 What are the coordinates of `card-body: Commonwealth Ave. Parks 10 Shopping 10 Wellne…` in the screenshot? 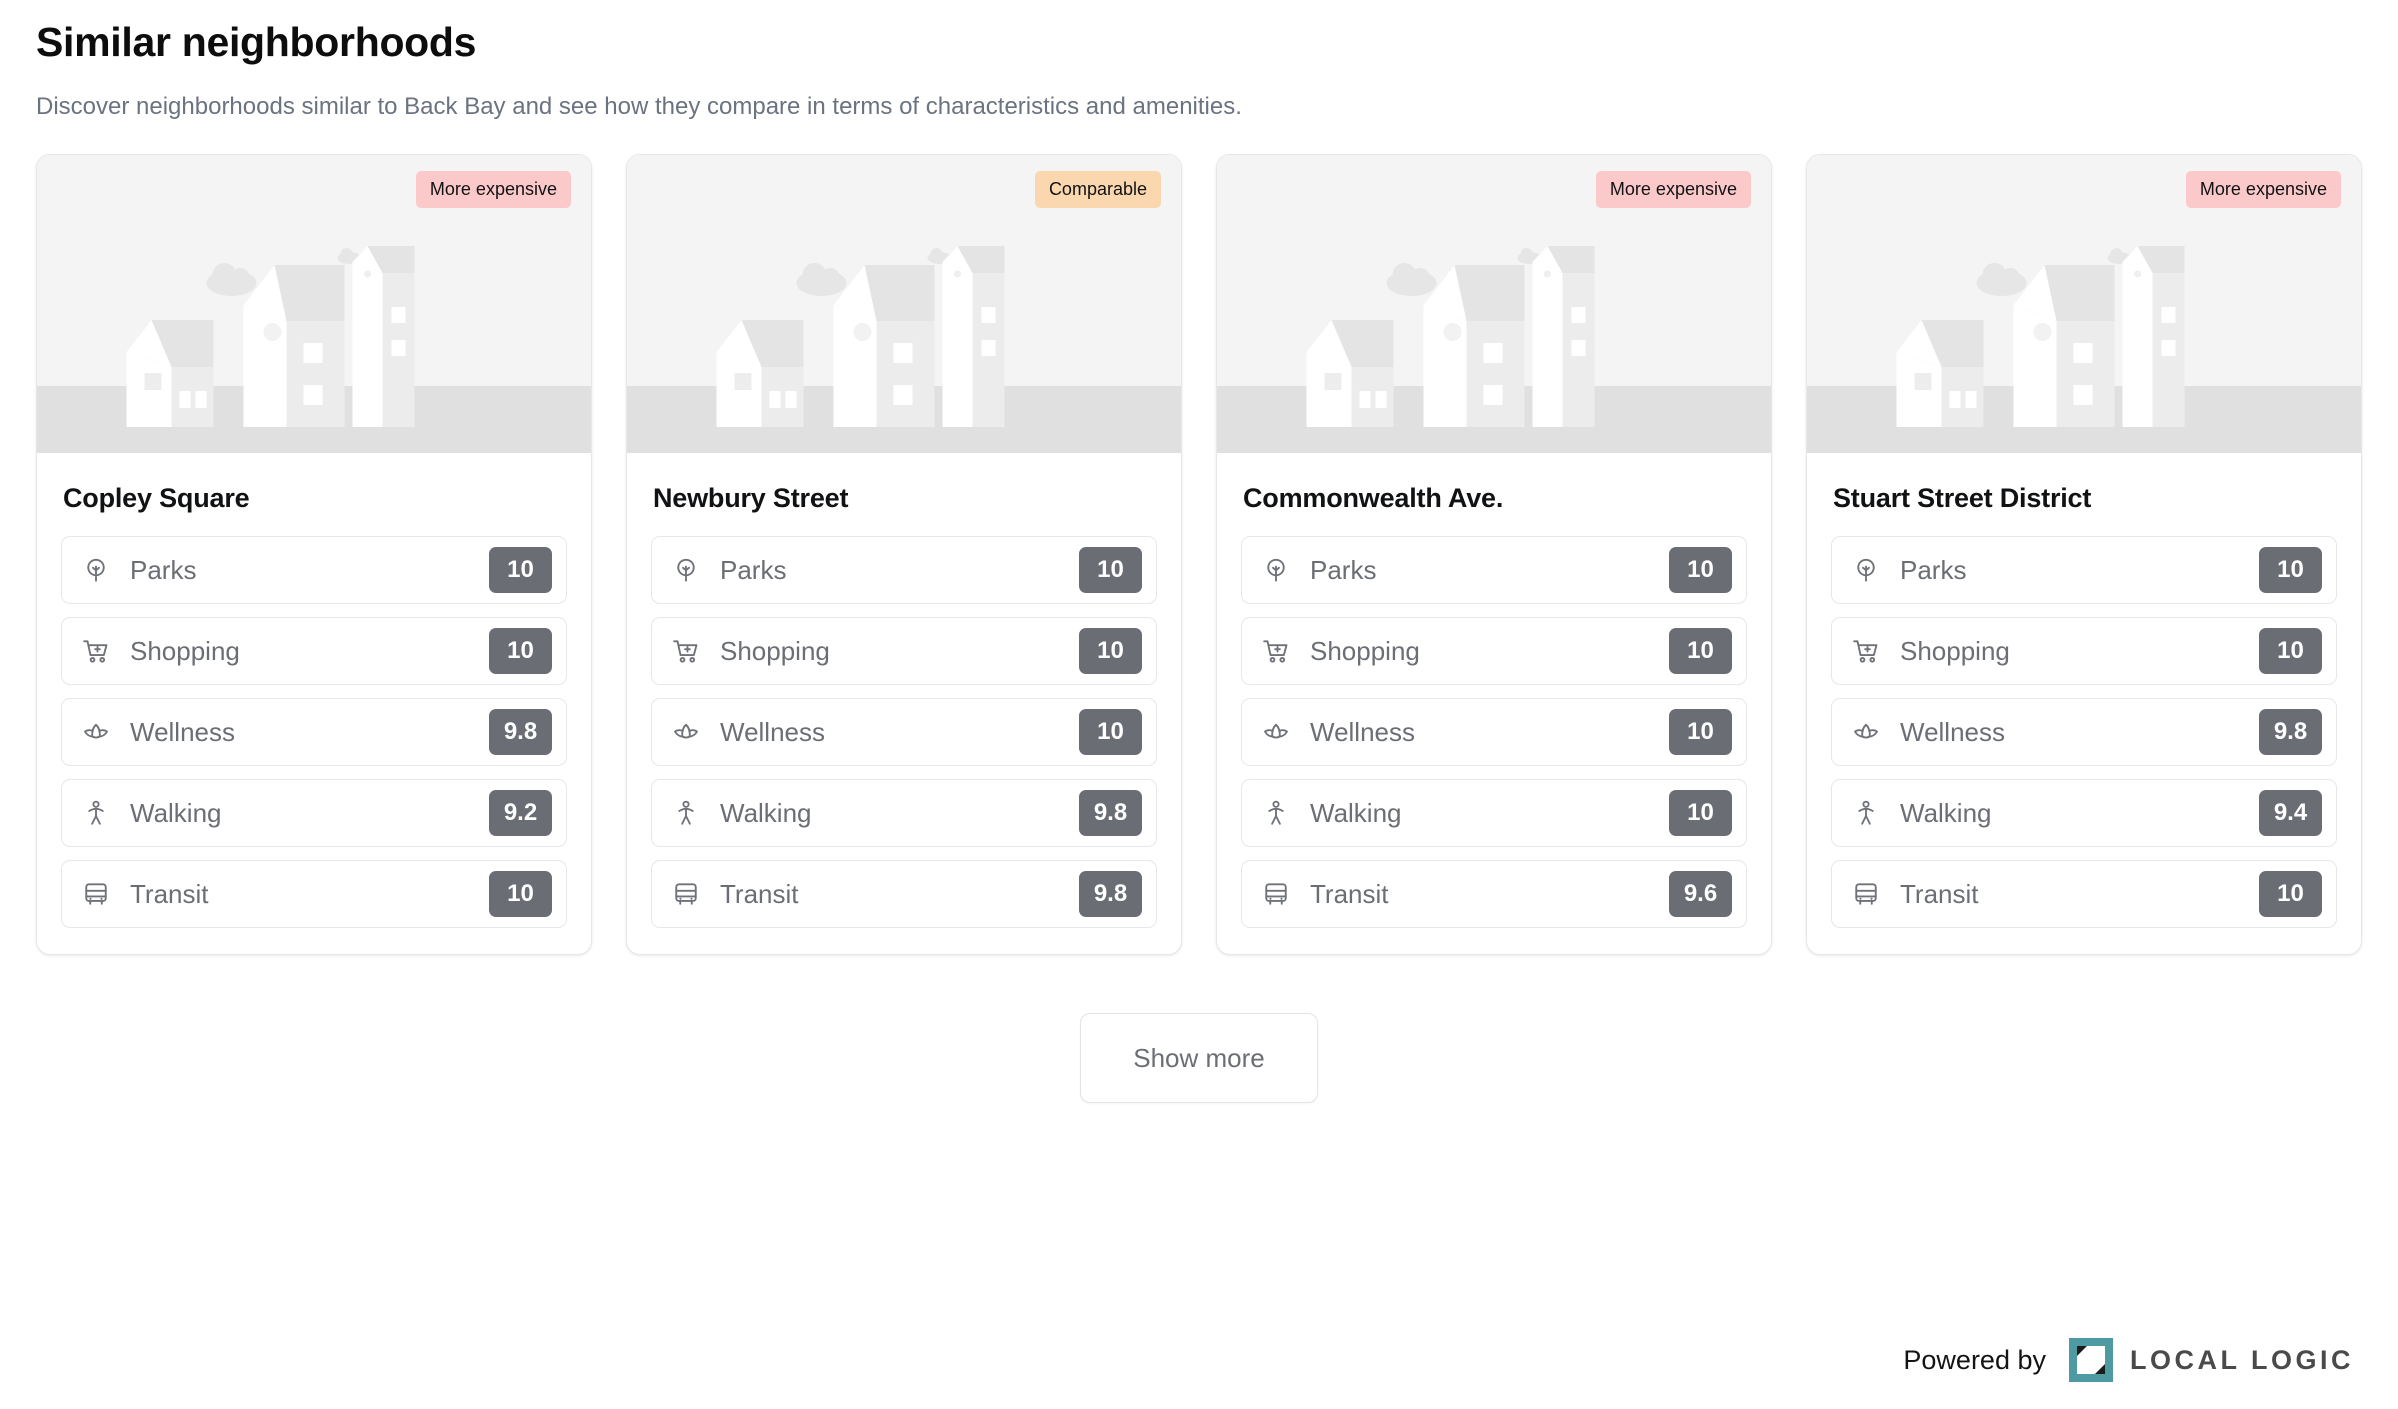 It's located at (1494, 703).